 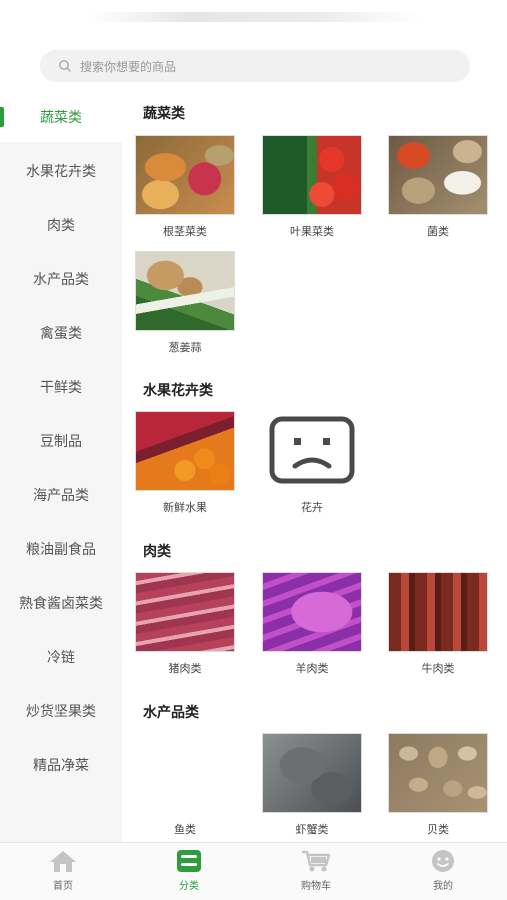 What do you see at coordinates (312, 829) in the screenshot?
I see `tile-label: 虾蟹类` at bounding box center [312, 829].